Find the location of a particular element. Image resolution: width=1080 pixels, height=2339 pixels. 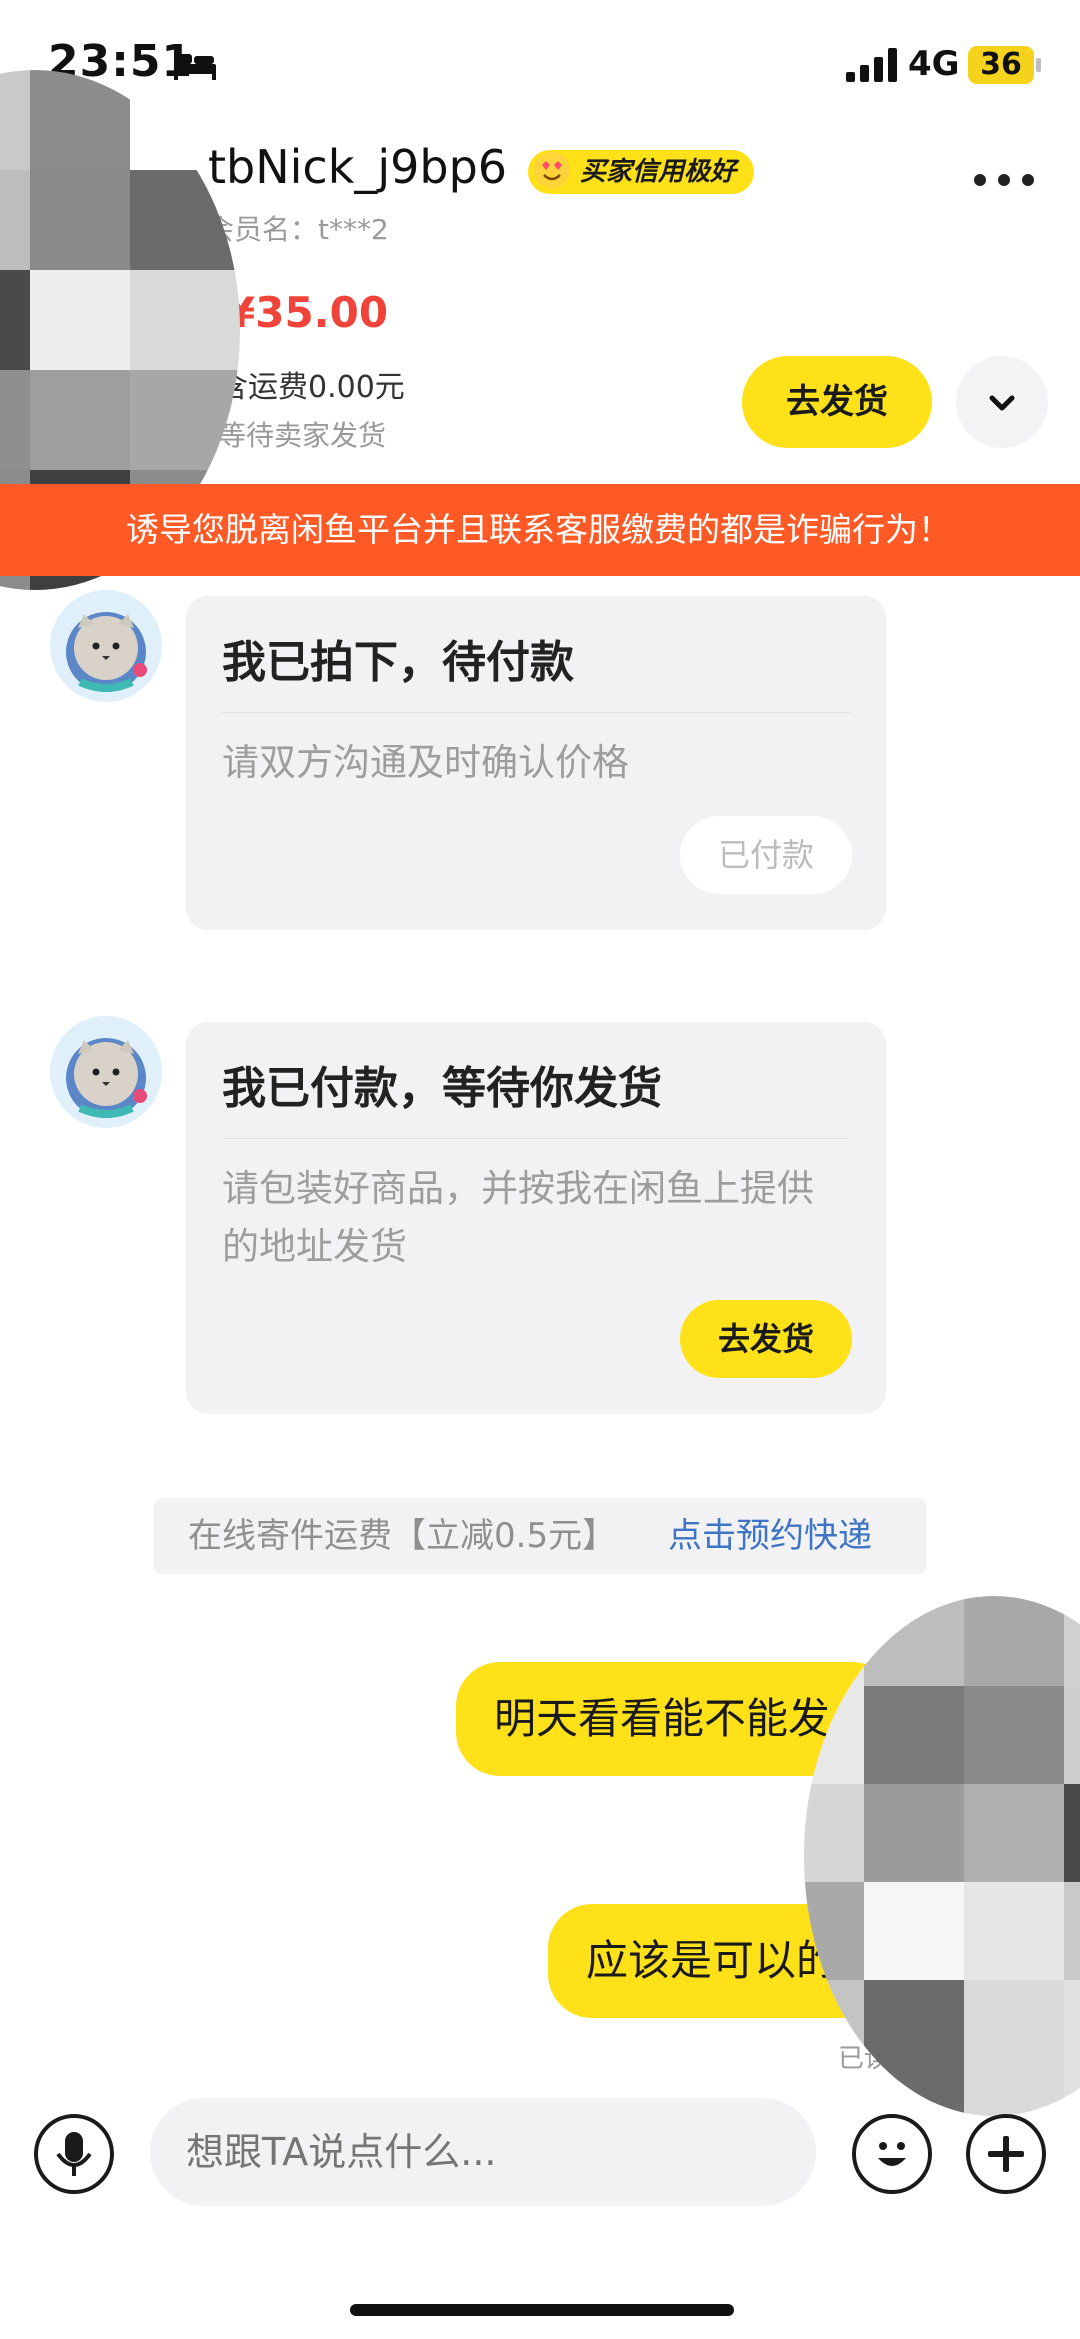

ship-button: 去发货 is located at coordinates (766, 1339).